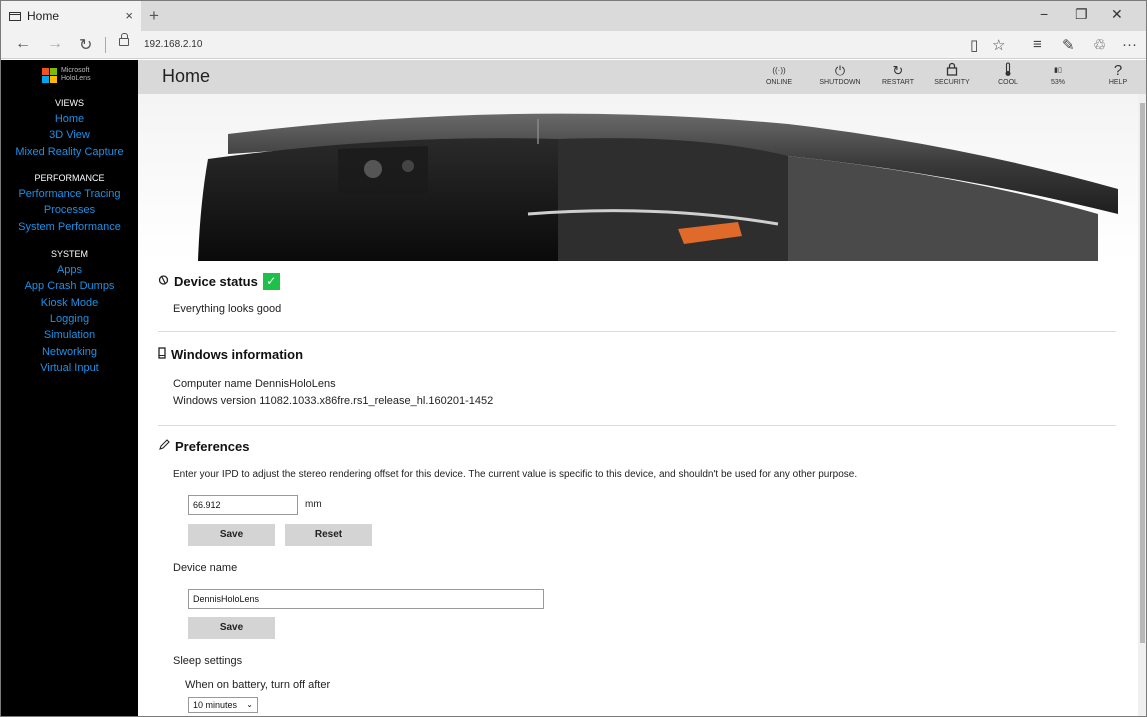 The height and width of the screenshot is (717, 1147). What do you see at coordinates (271, 281) in the screenshot?
I see `status-check-icon: ✓` at bounding box center [271, 281].